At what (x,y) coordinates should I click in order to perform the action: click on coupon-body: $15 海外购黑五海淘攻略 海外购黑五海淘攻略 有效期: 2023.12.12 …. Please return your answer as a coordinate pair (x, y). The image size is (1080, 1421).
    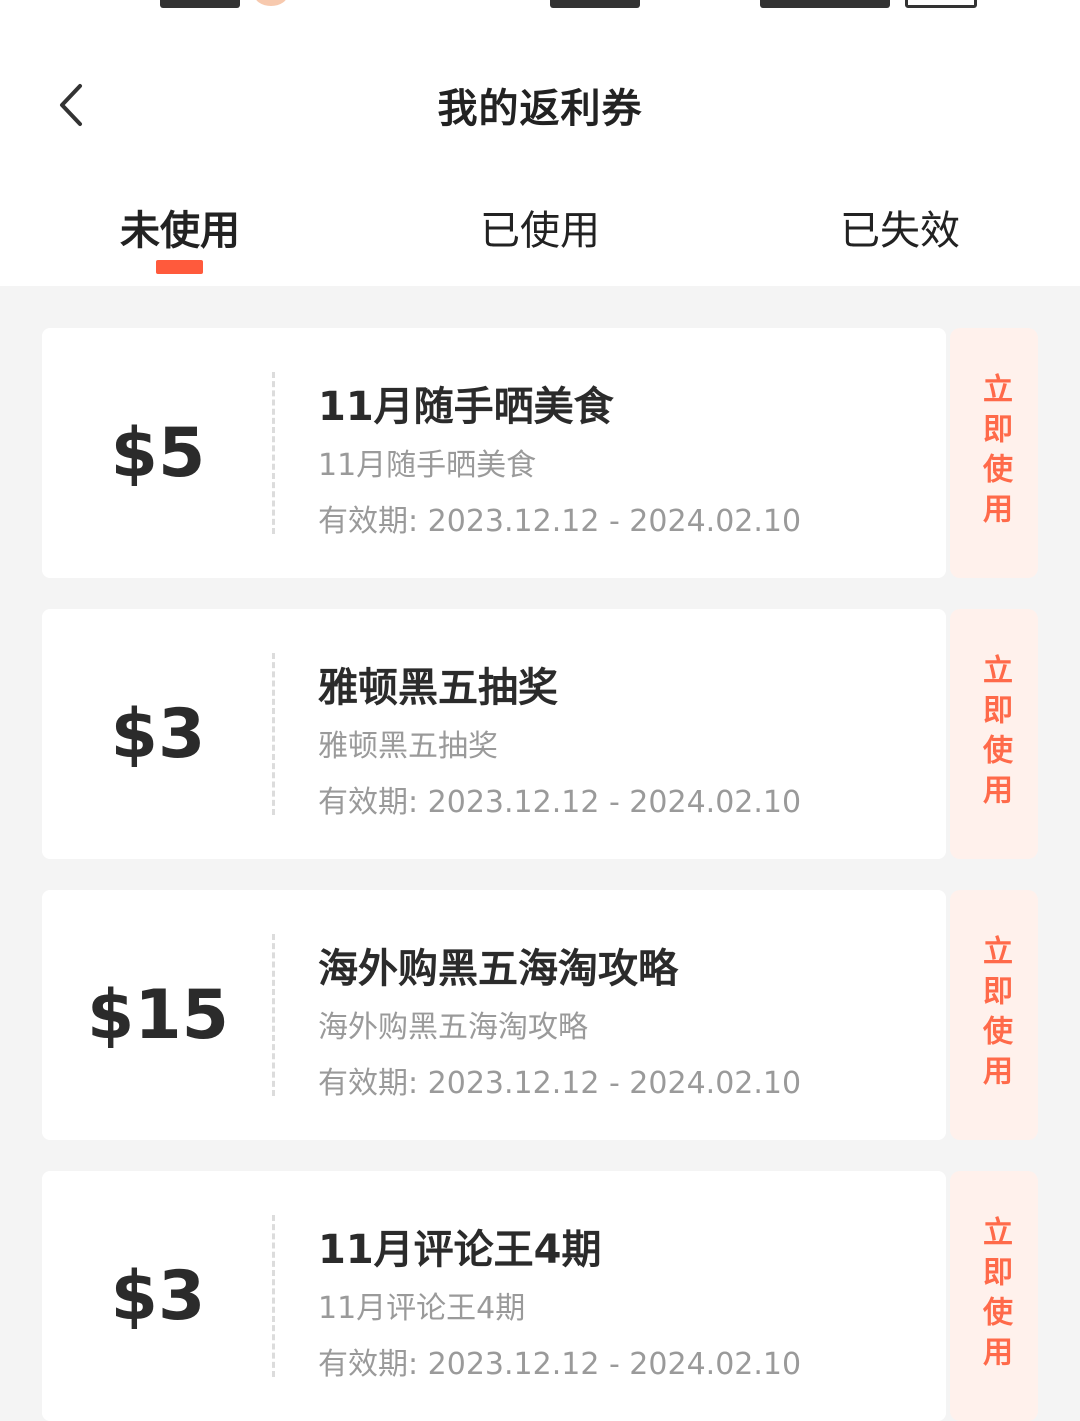
    Looking at the image, I should click on (498, 1015).